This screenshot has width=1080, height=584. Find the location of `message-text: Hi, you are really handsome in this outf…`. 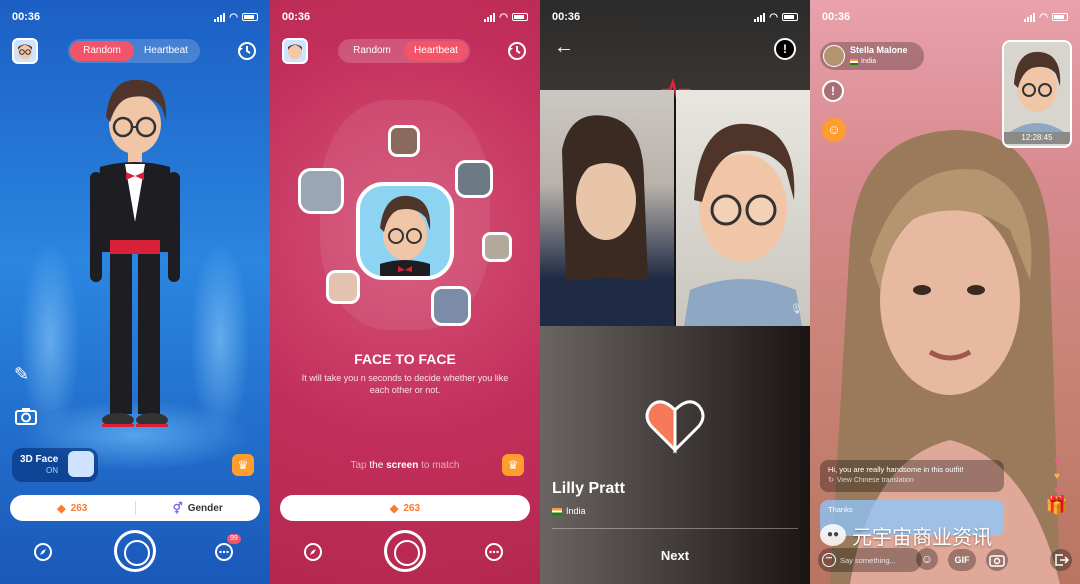

message-text: Hi, you are really handsome in this outf… is located at coordinates (896, 469).